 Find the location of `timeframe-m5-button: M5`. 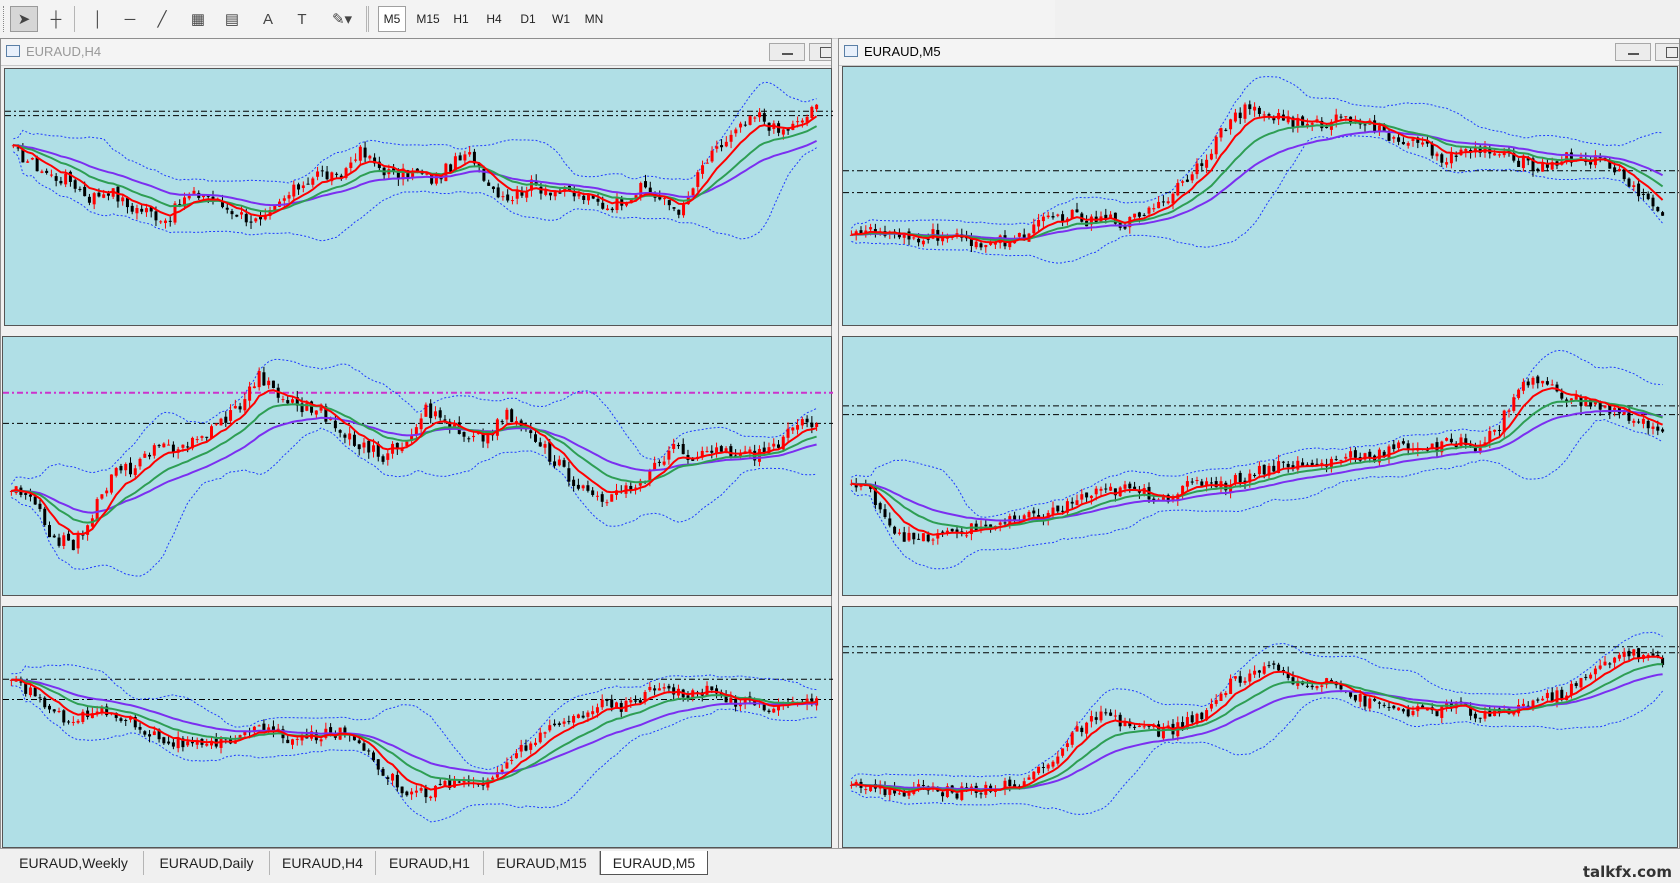

timeframe-m5-button: M5 is located at coordinates (392, 19).